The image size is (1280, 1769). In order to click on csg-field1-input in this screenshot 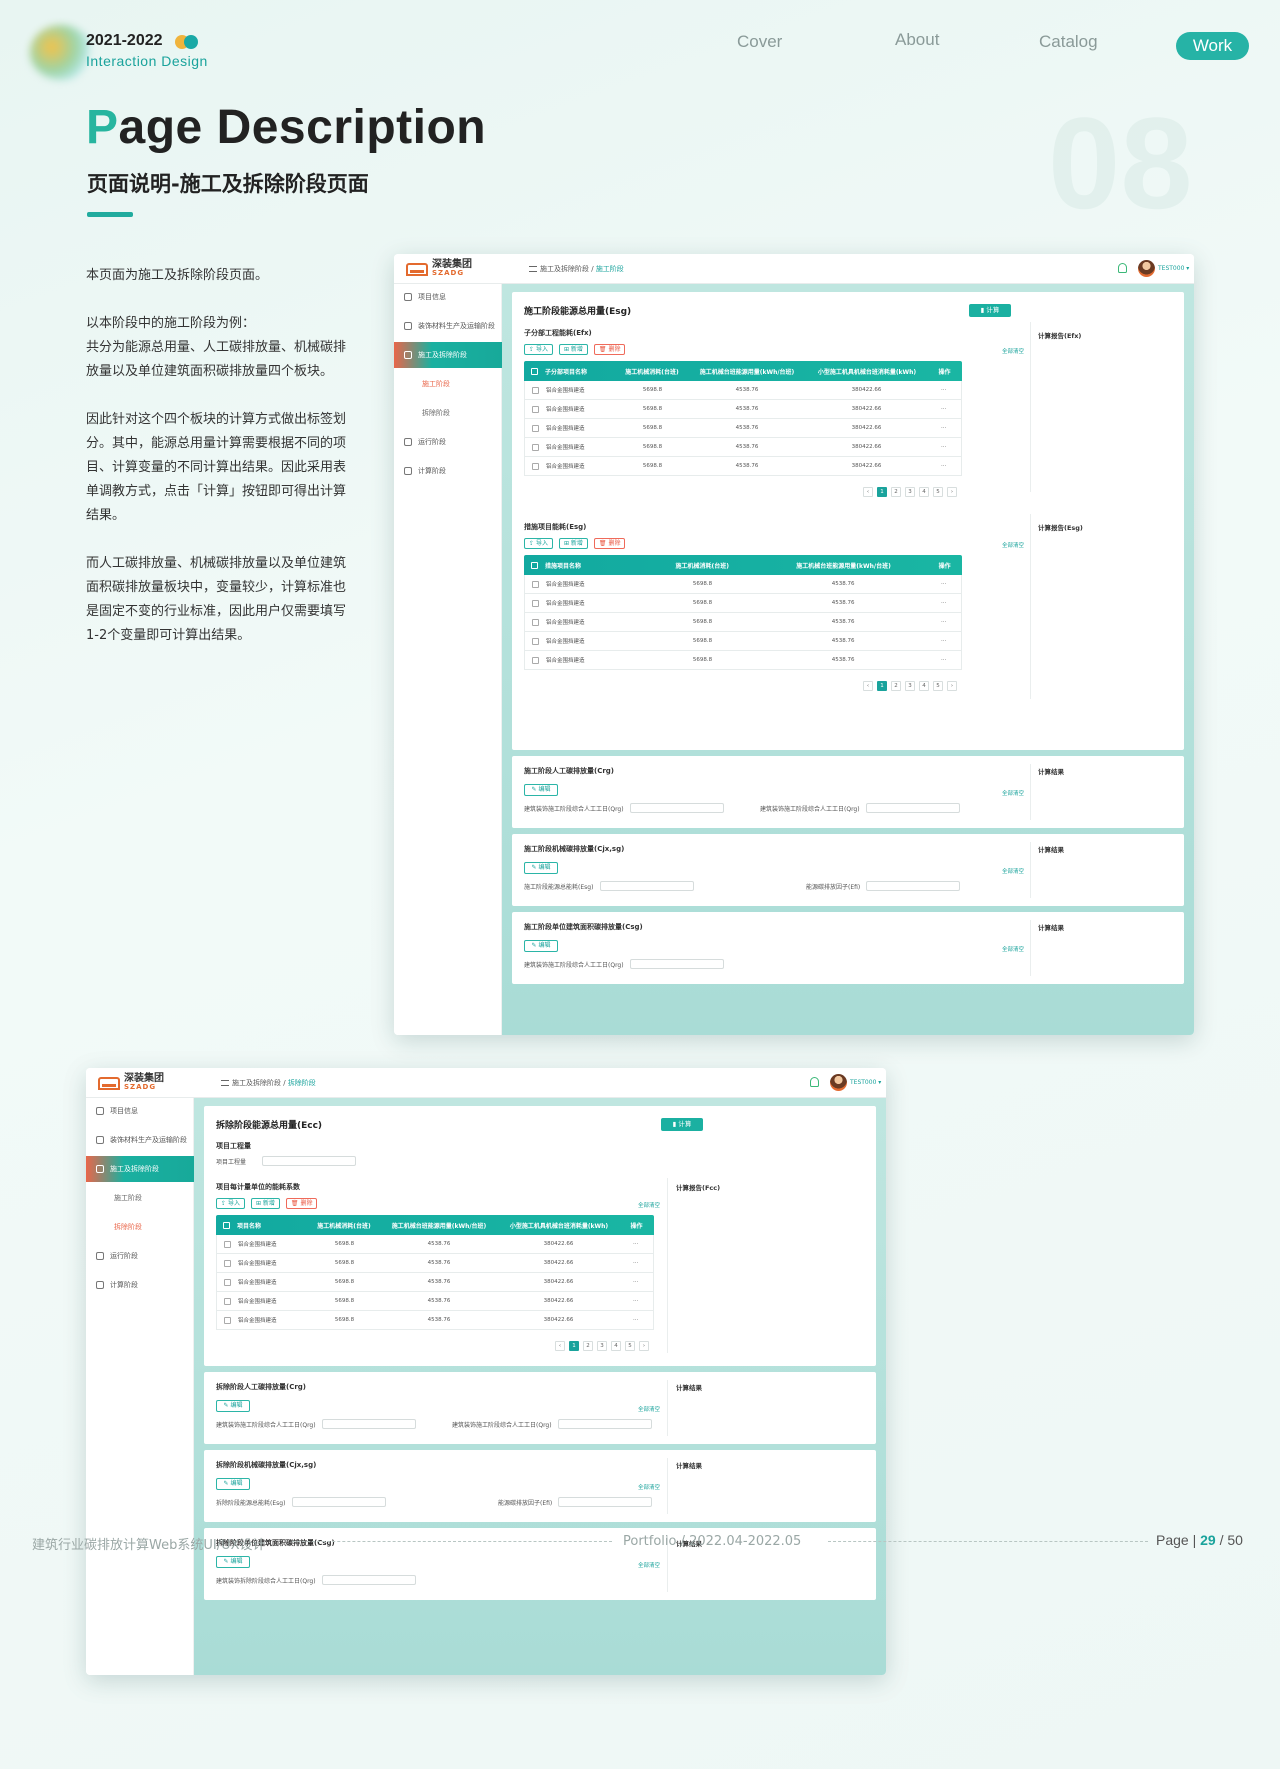, I will do `click(677, 964)`.